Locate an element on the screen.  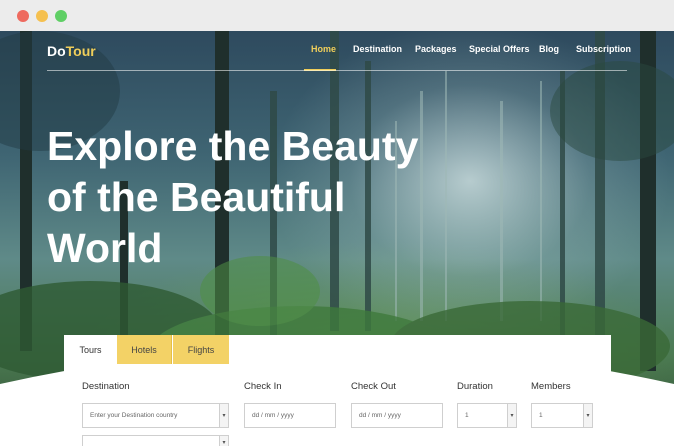
duration-label: Duration is located at coordinates (475, 386).